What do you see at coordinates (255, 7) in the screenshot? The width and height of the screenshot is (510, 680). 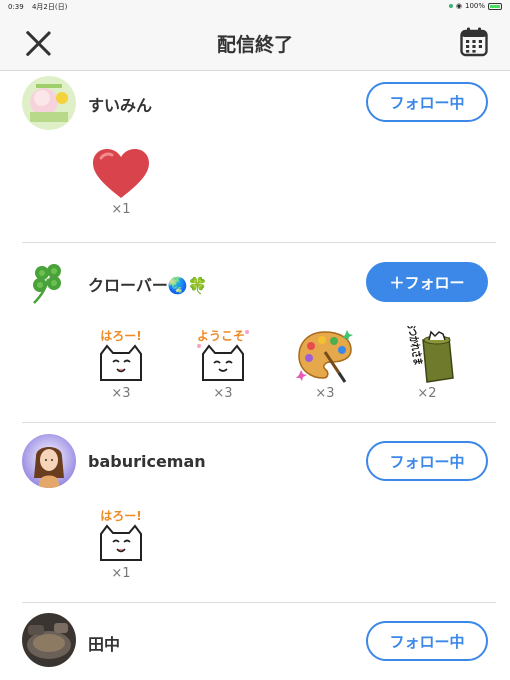 I see `status-bar: 0:39 4月2日(日) ◉ 100%` at bounding box center [255, 7].